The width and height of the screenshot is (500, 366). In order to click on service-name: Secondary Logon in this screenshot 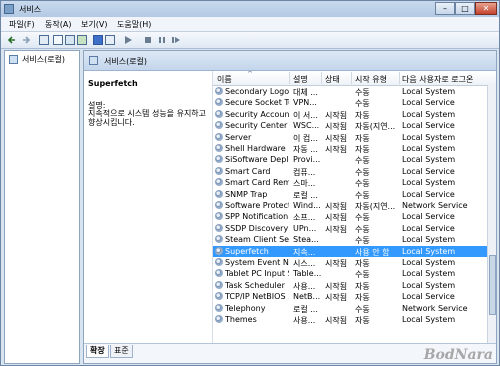, I will do `click(257, 91)`.